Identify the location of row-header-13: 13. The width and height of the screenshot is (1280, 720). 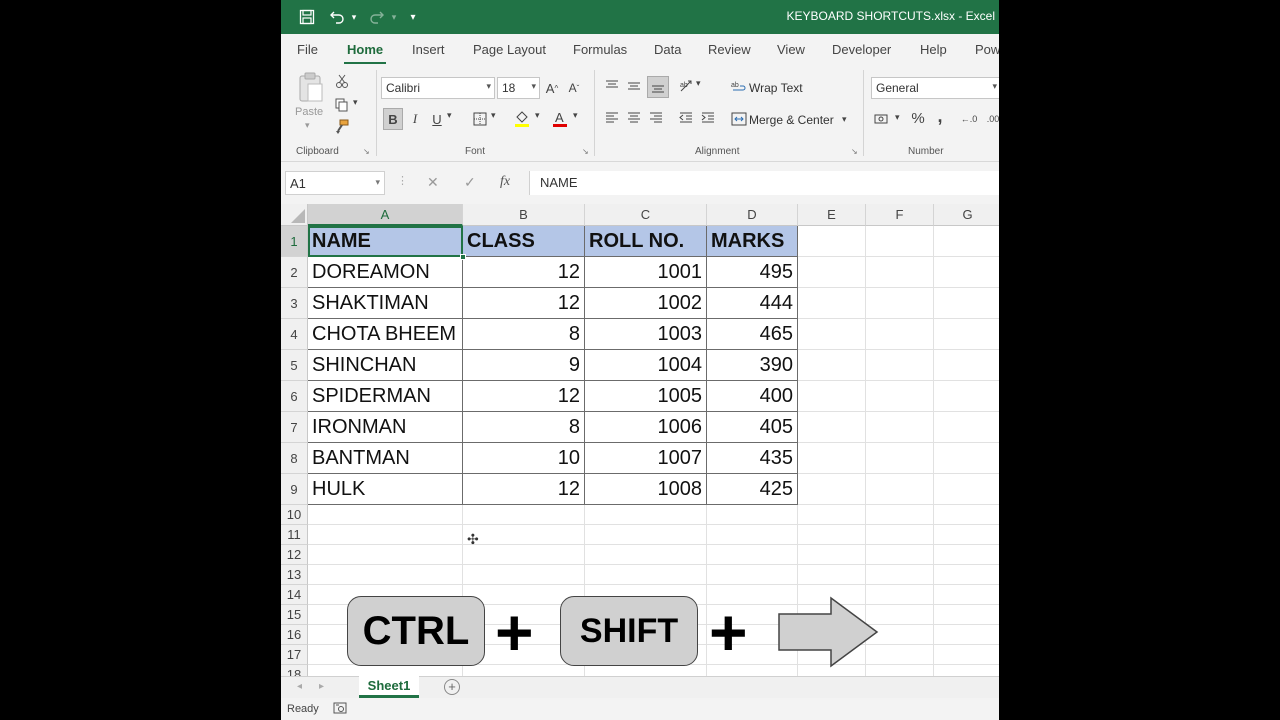
(294, 575).